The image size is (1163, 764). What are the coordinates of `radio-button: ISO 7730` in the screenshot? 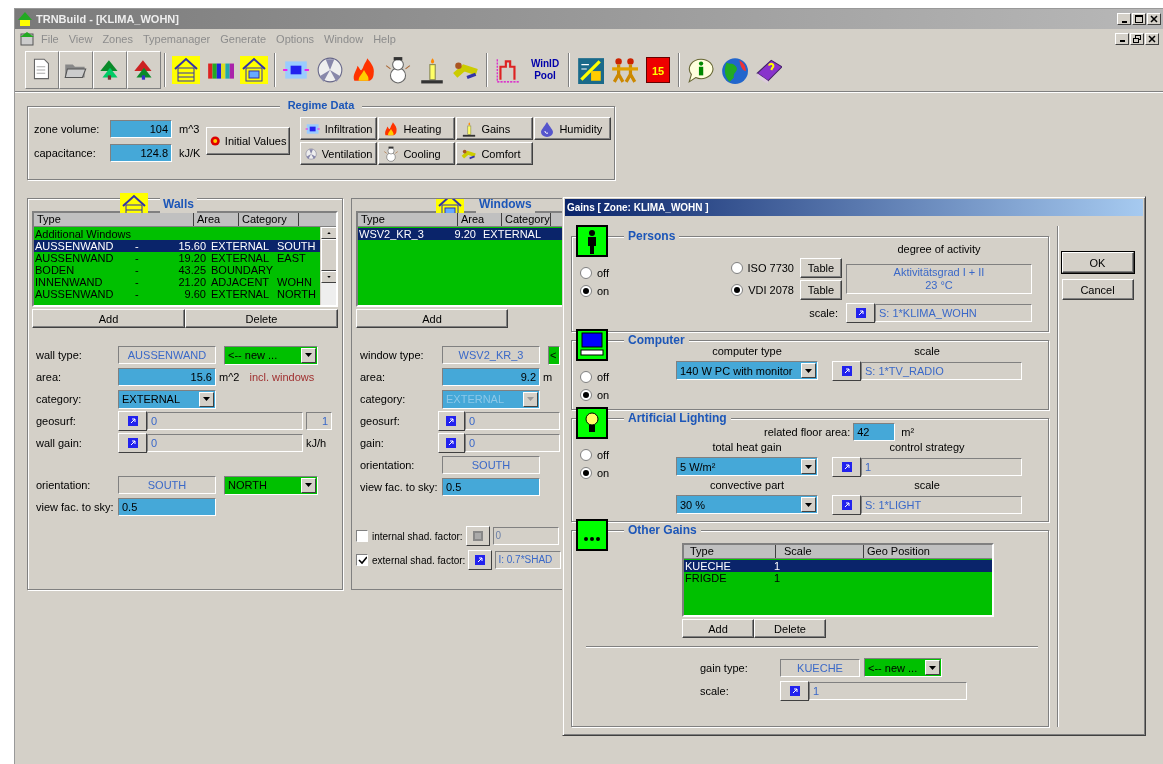 It's located at (762, 268).